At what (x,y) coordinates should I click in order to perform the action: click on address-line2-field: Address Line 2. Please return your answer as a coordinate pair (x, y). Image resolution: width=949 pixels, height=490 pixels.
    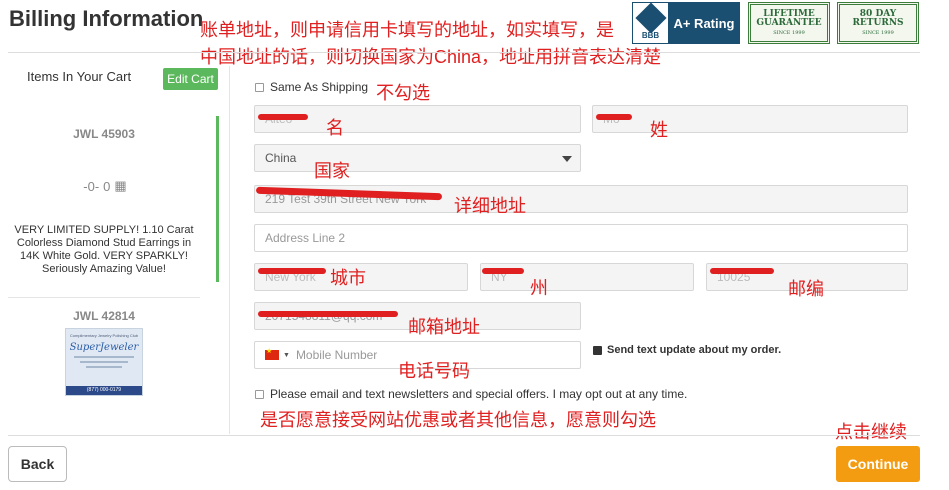
    Looking at the image, I should click on (581, 238).